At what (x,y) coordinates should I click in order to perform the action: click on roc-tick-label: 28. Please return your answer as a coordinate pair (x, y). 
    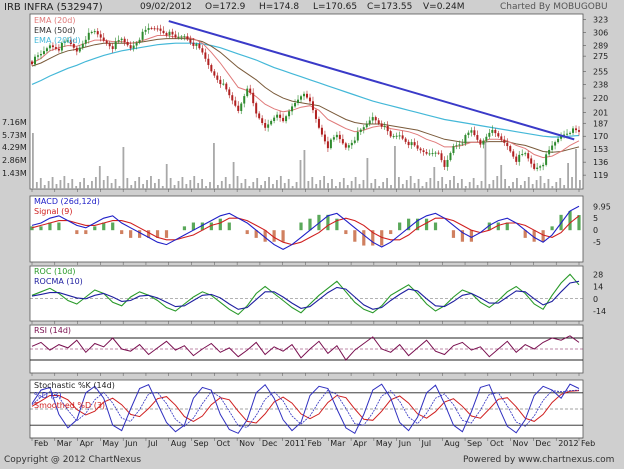
    Looking at the image, I should click on (598, 274).